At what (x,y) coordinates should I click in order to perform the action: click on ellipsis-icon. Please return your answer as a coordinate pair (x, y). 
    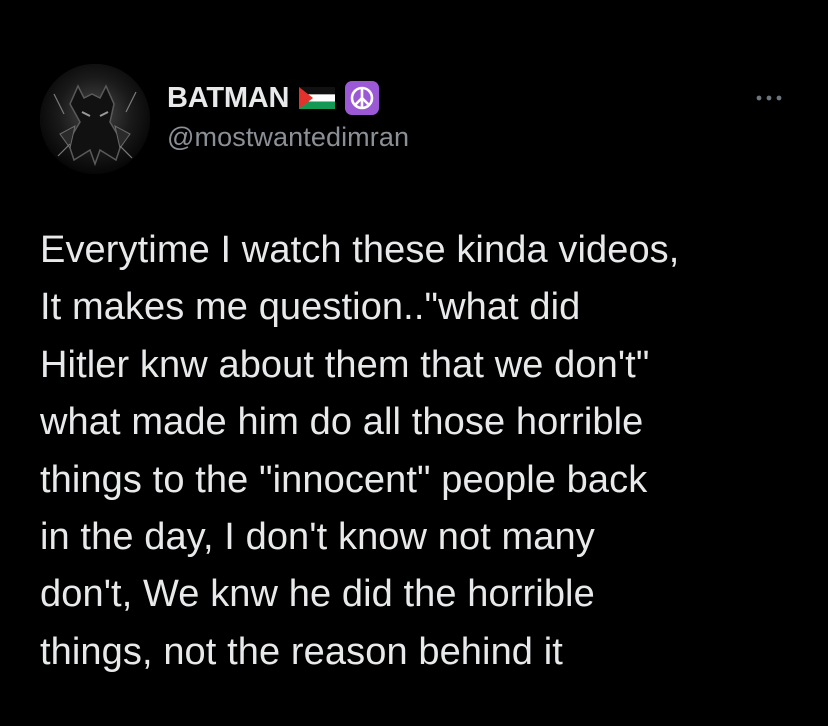
    Looking at the image, I should click on (769, 98).